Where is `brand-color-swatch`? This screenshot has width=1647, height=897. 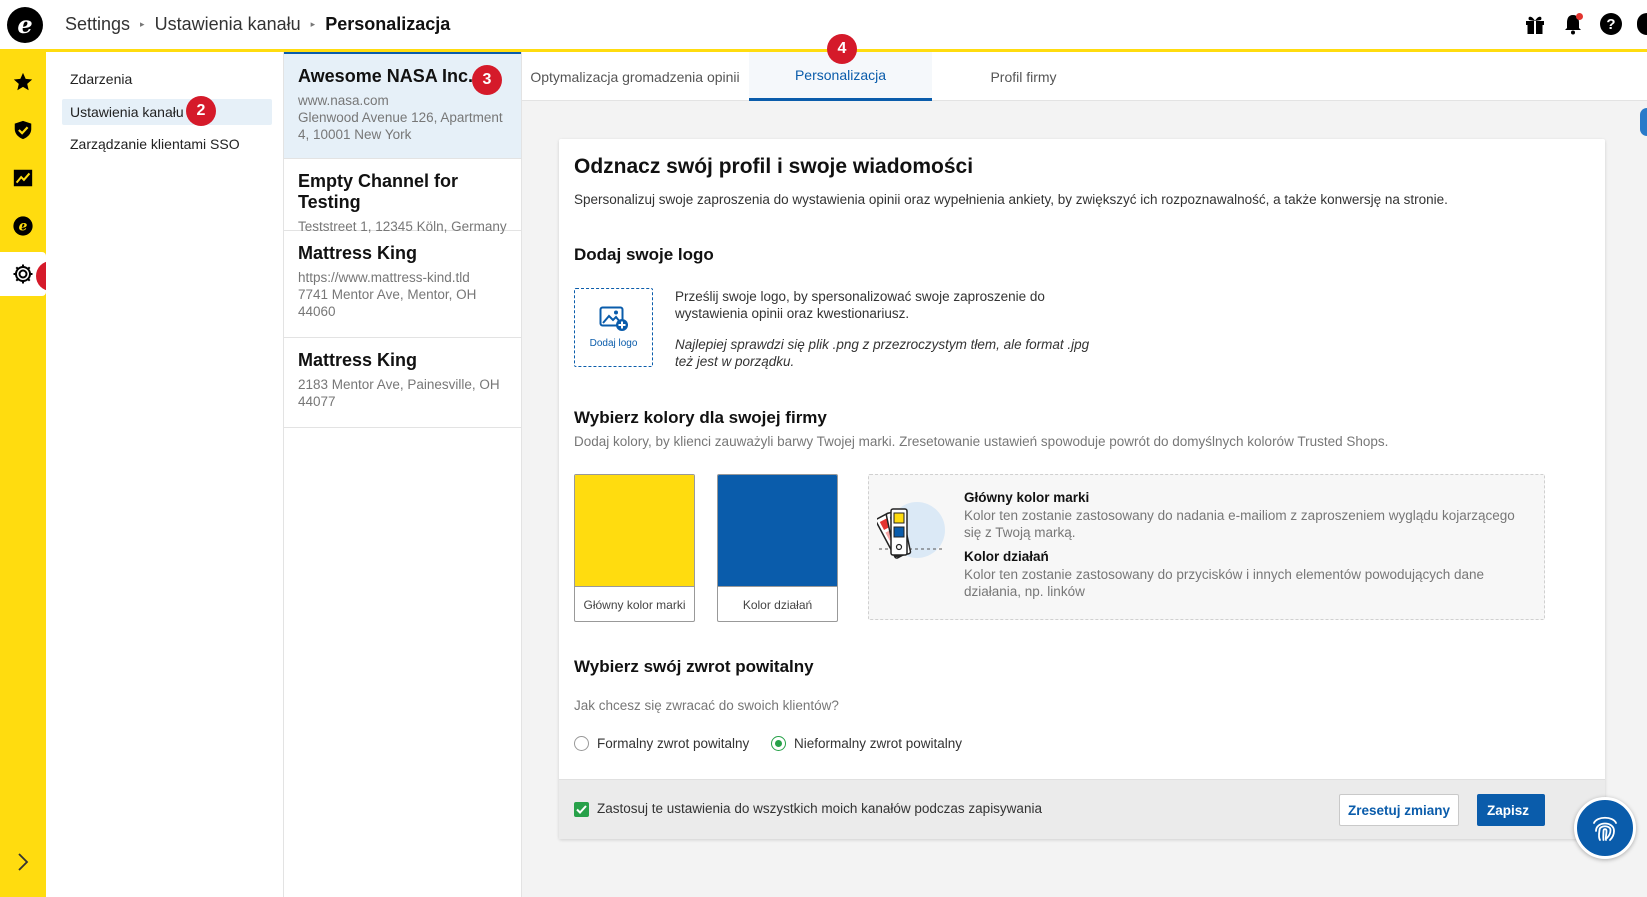
brand-color-swatch is located at coordinates (634, 530).